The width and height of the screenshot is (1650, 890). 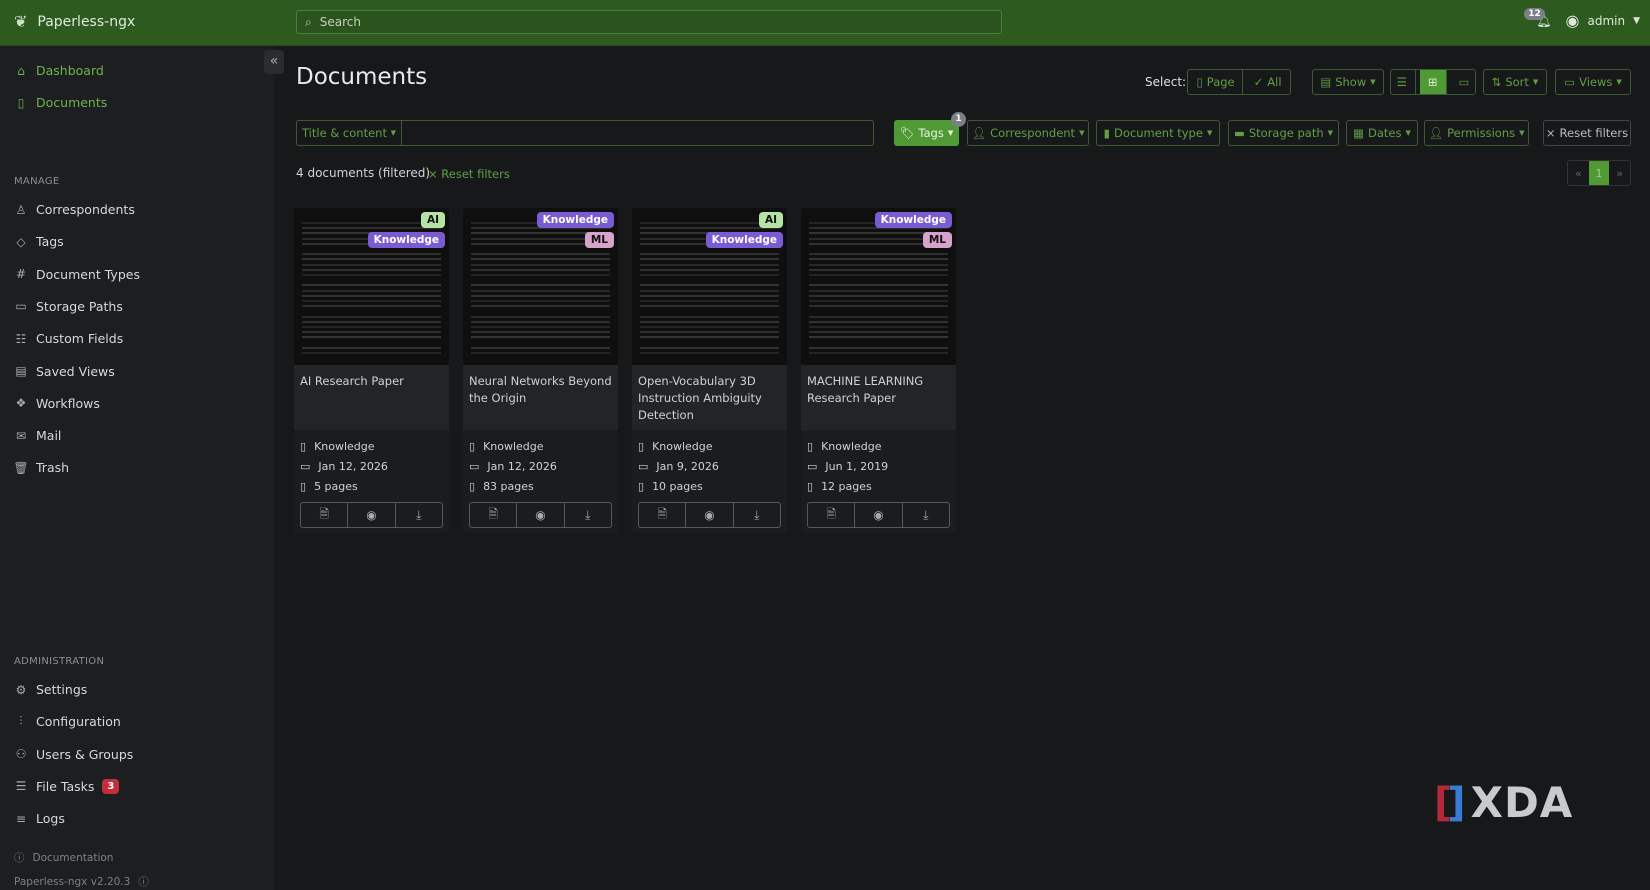 I want to click on sort-arrows-icon: ⇅, so click(x=1496, y=82).